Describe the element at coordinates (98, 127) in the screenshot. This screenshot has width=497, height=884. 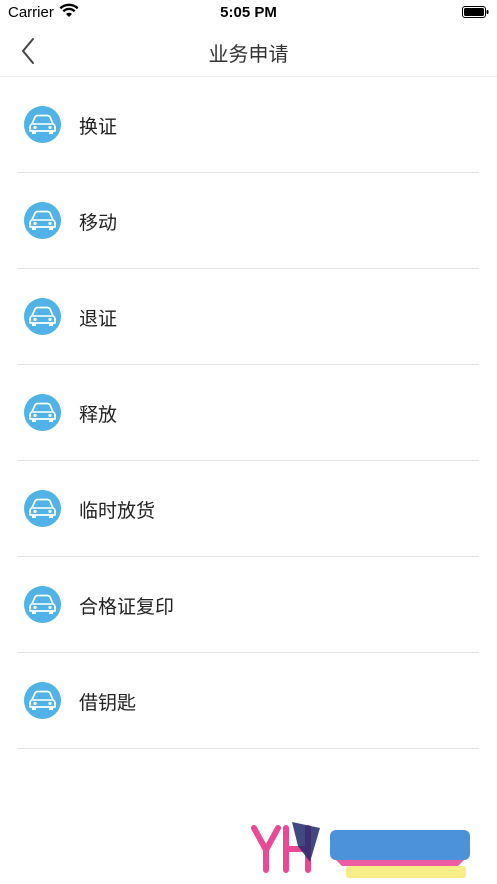
I see `item-label: 换证` at that location.